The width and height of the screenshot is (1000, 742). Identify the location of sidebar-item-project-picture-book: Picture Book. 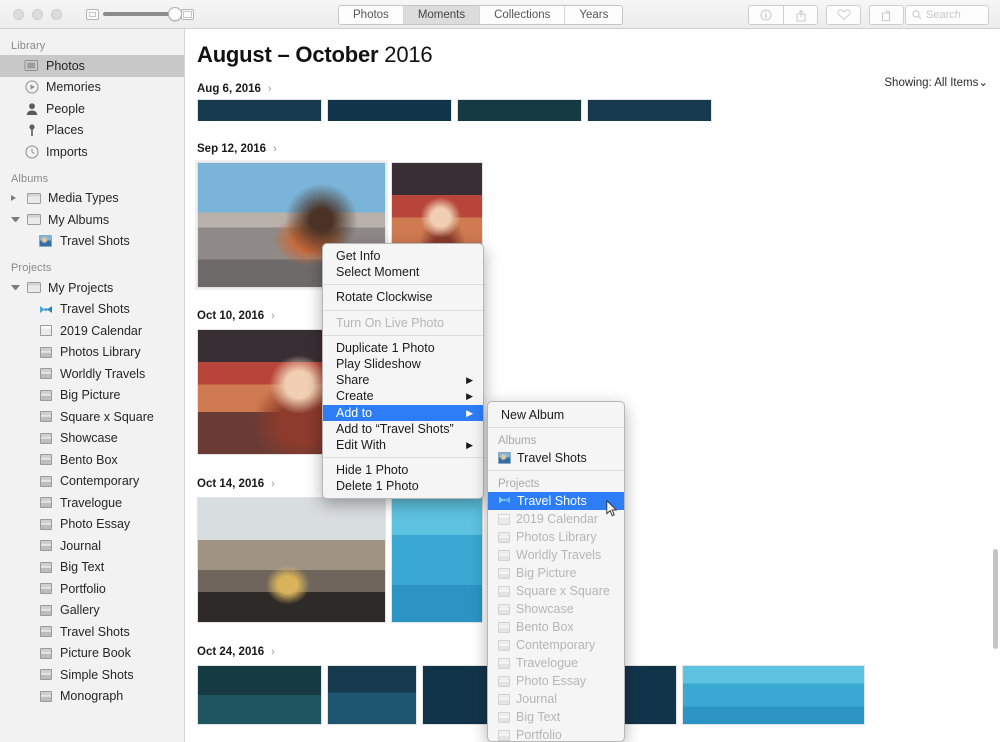
(92, 654).